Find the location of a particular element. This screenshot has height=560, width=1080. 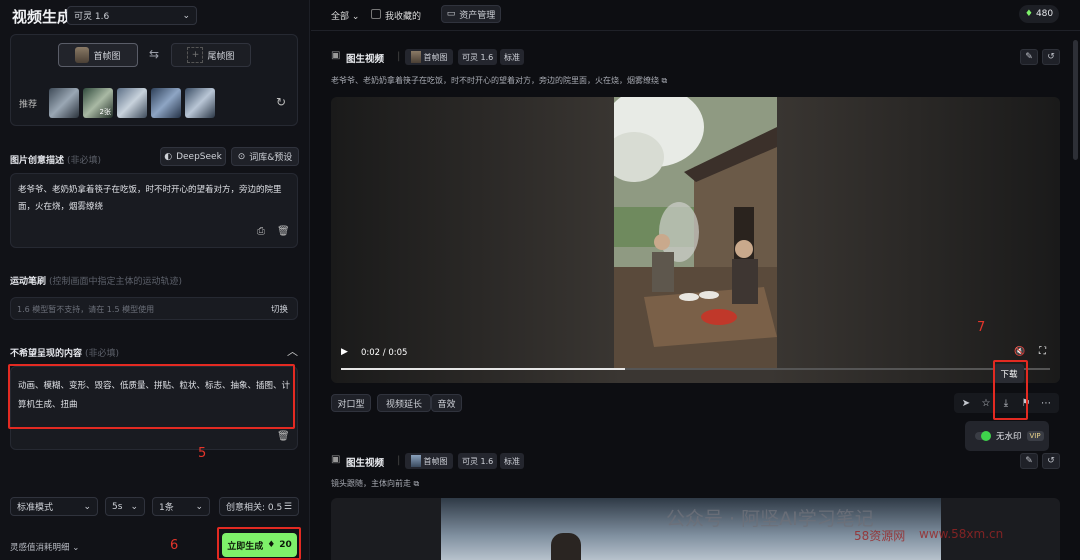

annotation-number-7: 7 is located at coordinates (981, 327).